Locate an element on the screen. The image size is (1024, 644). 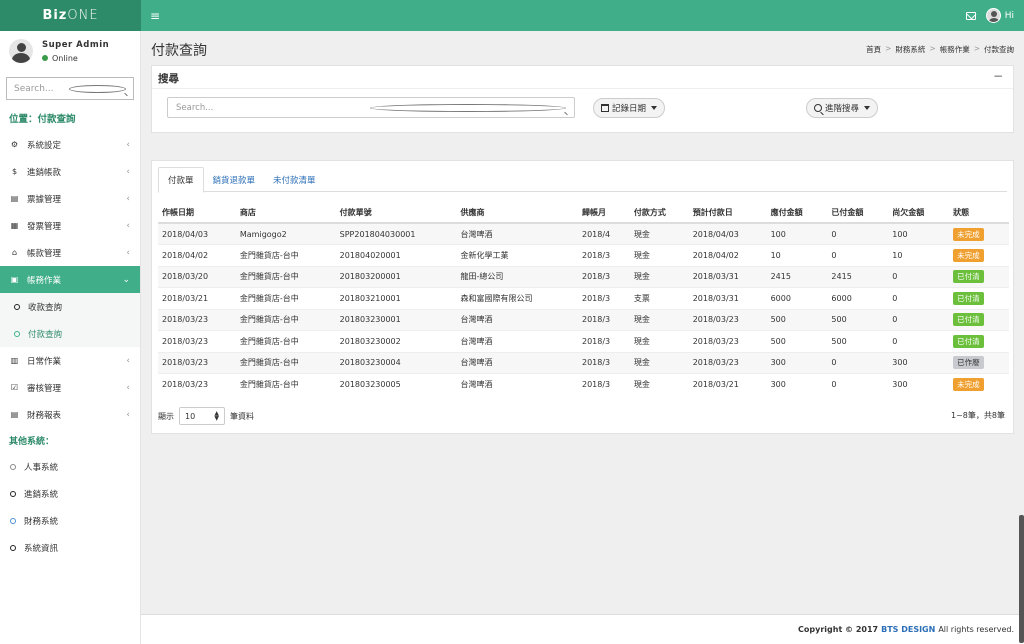
user-avatar is located at coordinates (21, 51).